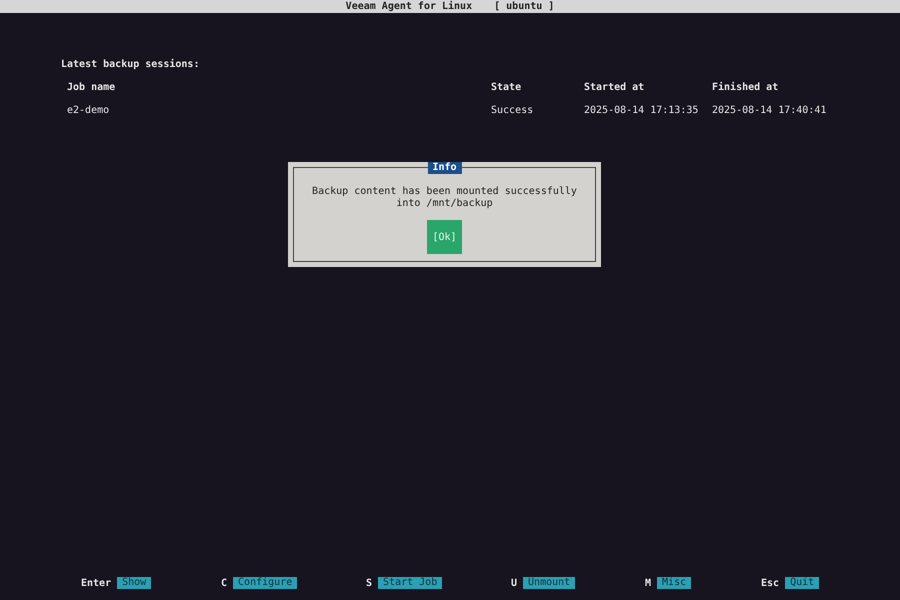 This screenshot has width=900, height=600. Describe the element at coordinates (444, 237) in the screenshot. I see `ok-button: [Ok]` at that location.